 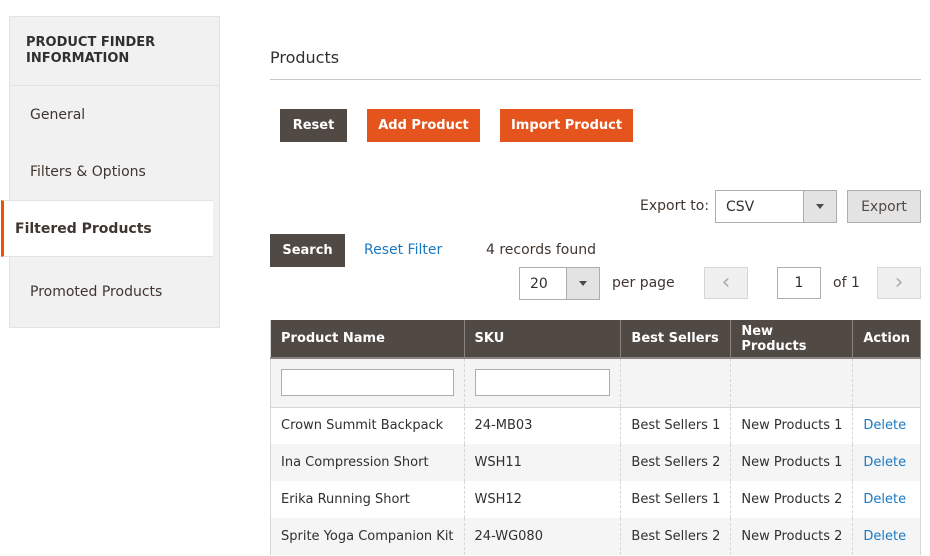 I want to click on column-header-action: Action, so click(x=886, y=339).